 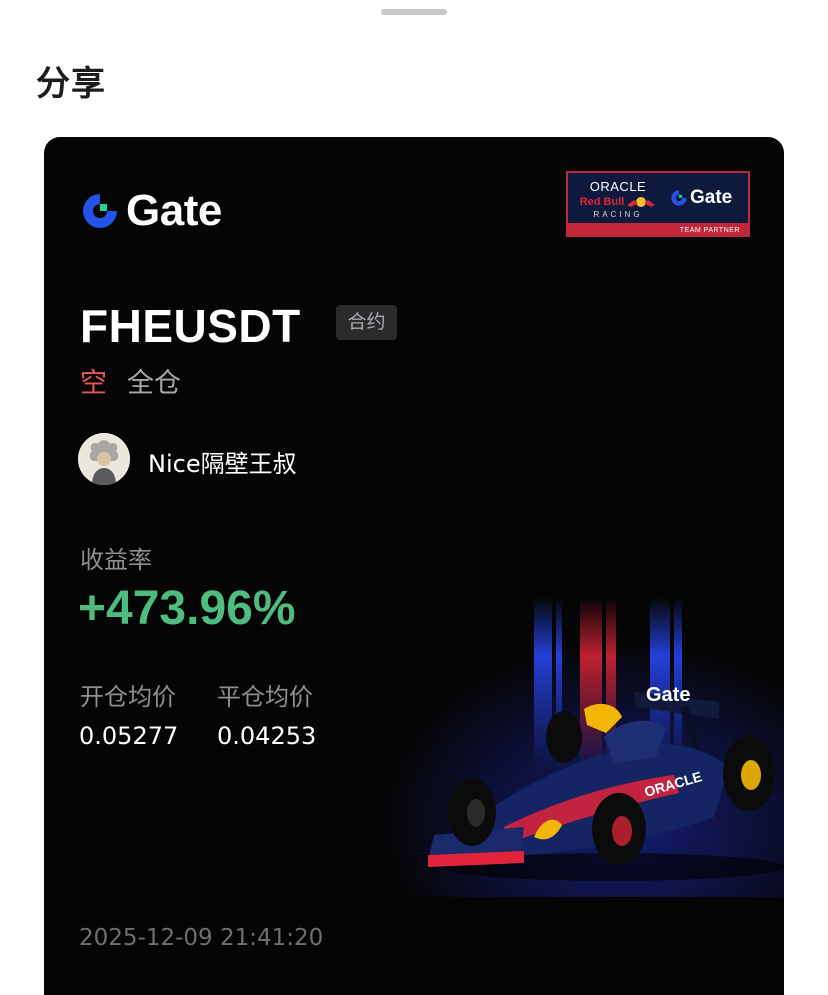 I want to click on gate-logo: Gate, so click(x=151, y=210).